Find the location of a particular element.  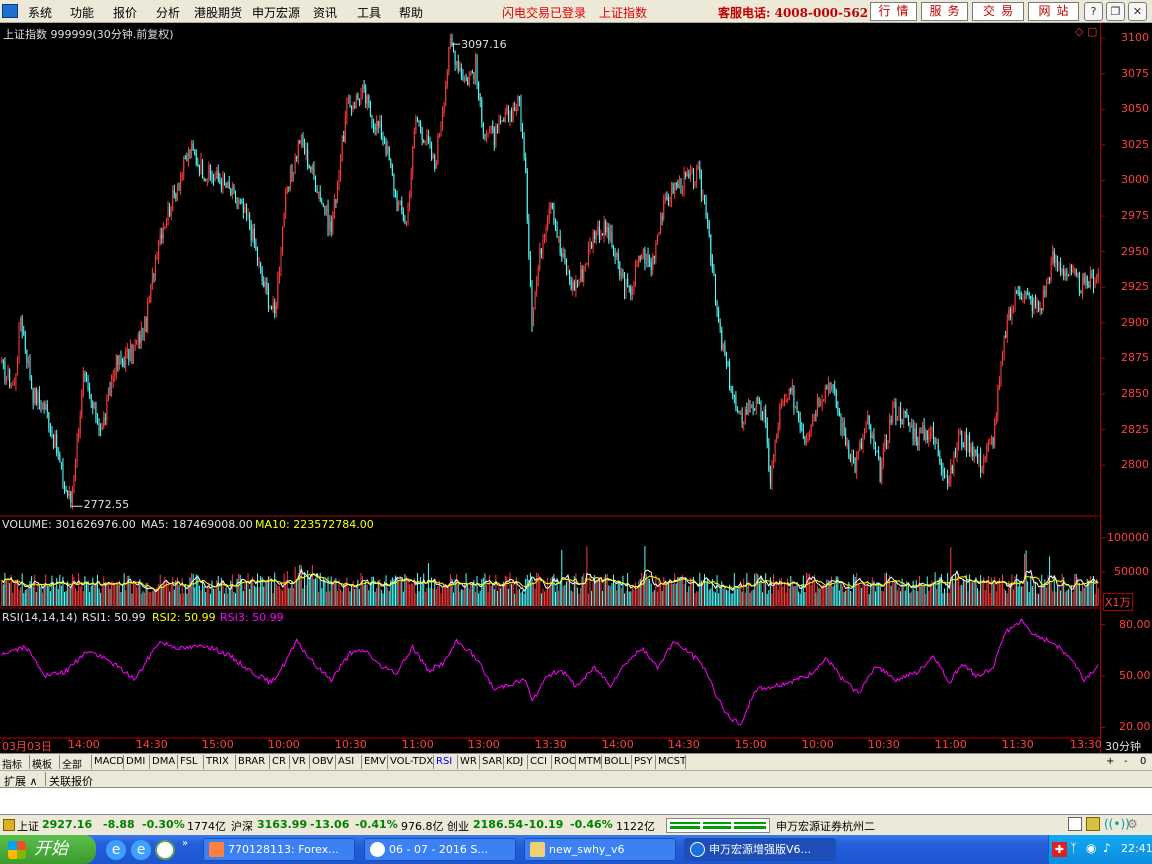

menu-hk-futures: 港股期货 is located at coordinates (218, 12).